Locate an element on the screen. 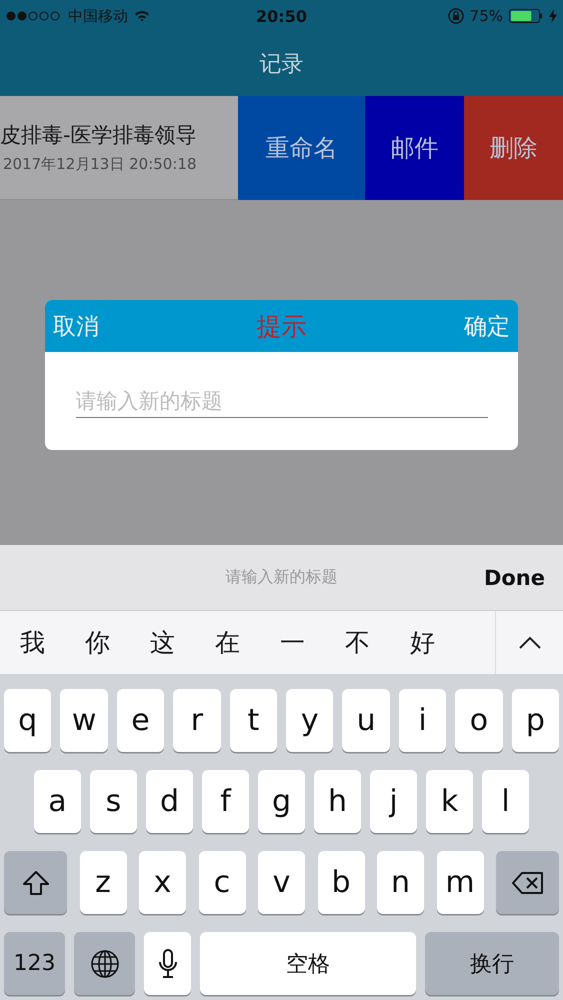 This screenshot has width=563, height=1000. numbers-key: 123 is located at coordinates (34, 963).